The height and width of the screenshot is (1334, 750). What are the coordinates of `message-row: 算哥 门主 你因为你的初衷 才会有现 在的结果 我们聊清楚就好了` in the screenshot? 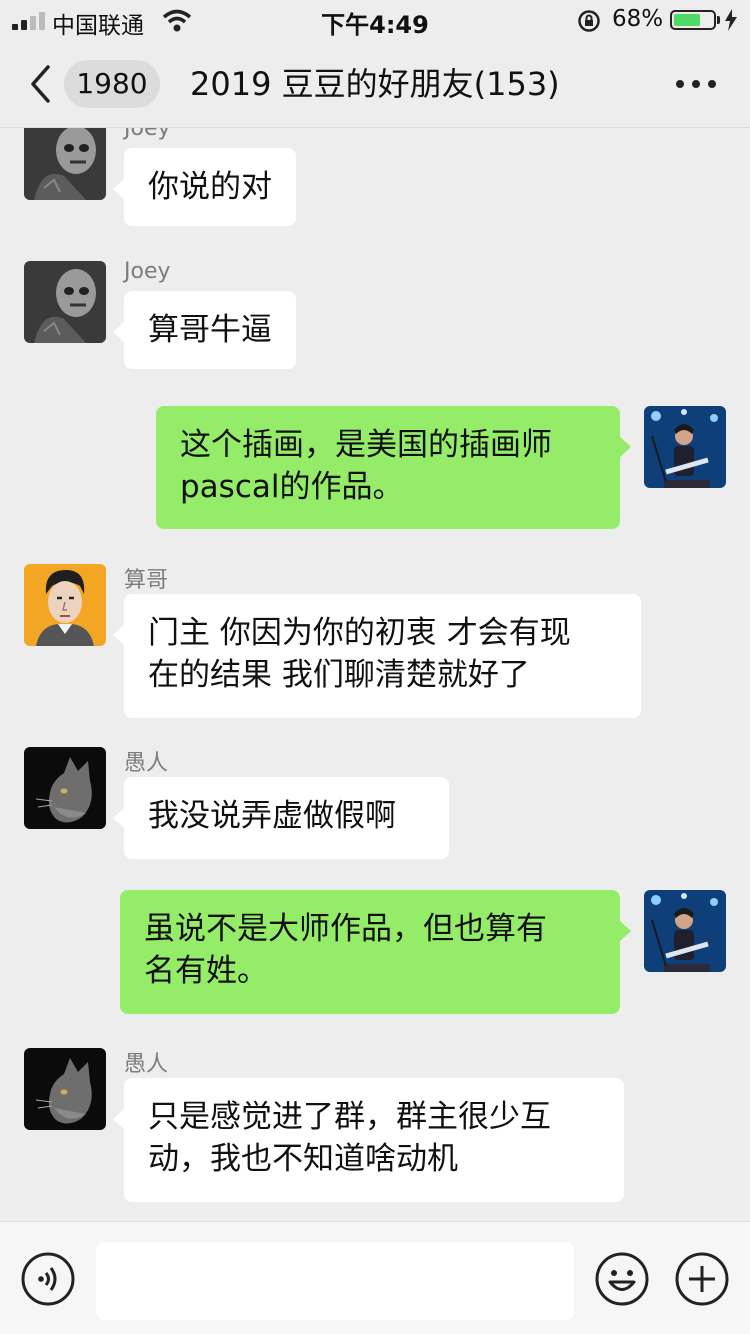 It's located at (375, 654).